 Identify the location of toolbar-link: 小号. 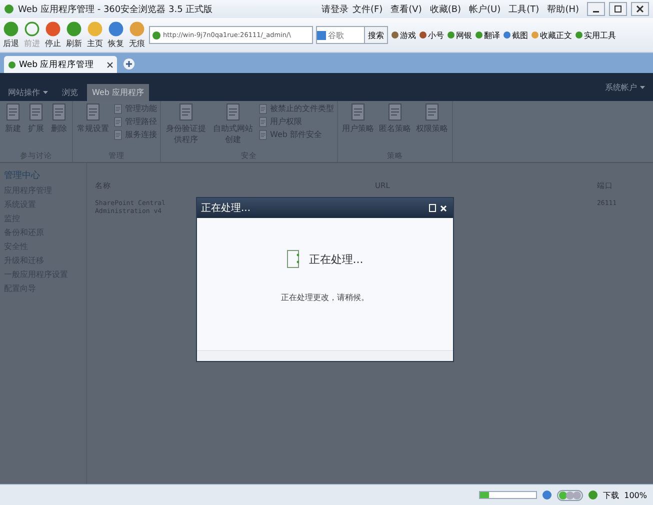
(431, 35).